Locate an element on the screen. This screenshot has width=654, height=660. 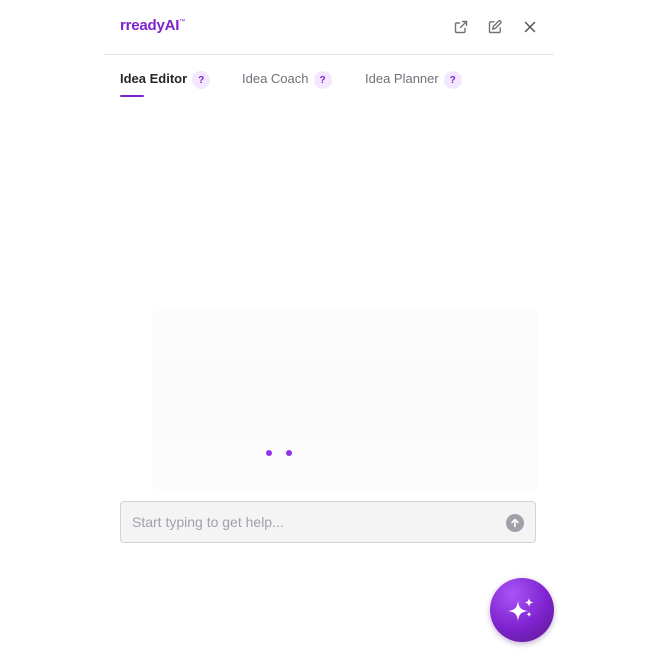
send-button is located at coordinates (515, 523).